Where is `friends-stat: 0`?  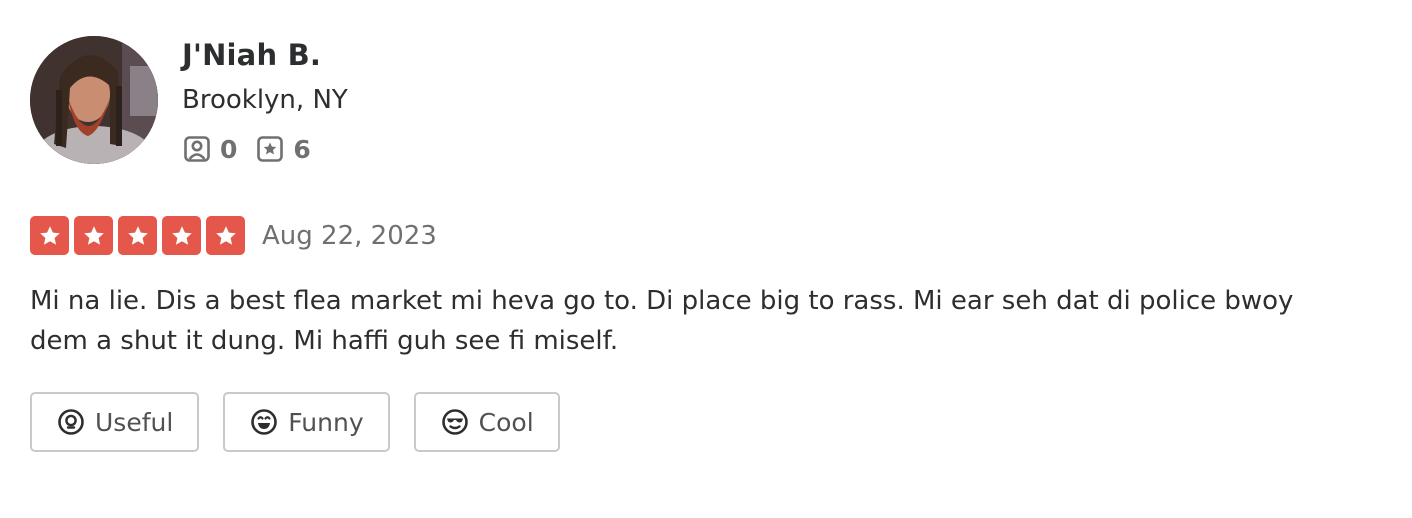 friends-stat: 0 is located at coordinates (209, 149).